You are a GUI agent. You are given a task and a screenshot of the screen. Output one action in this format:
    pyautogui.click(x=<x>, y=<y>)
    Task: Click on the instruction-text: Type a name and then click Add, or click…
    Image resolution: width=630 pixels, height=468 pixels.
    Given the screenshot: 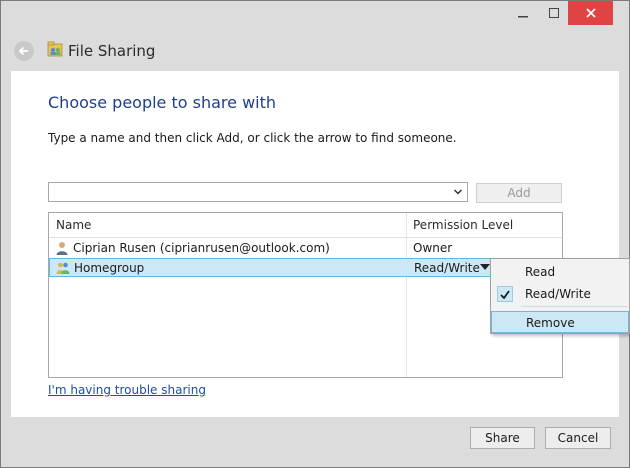 What is the action you would take?
    pyautogui.click(x=252, y=138)
    